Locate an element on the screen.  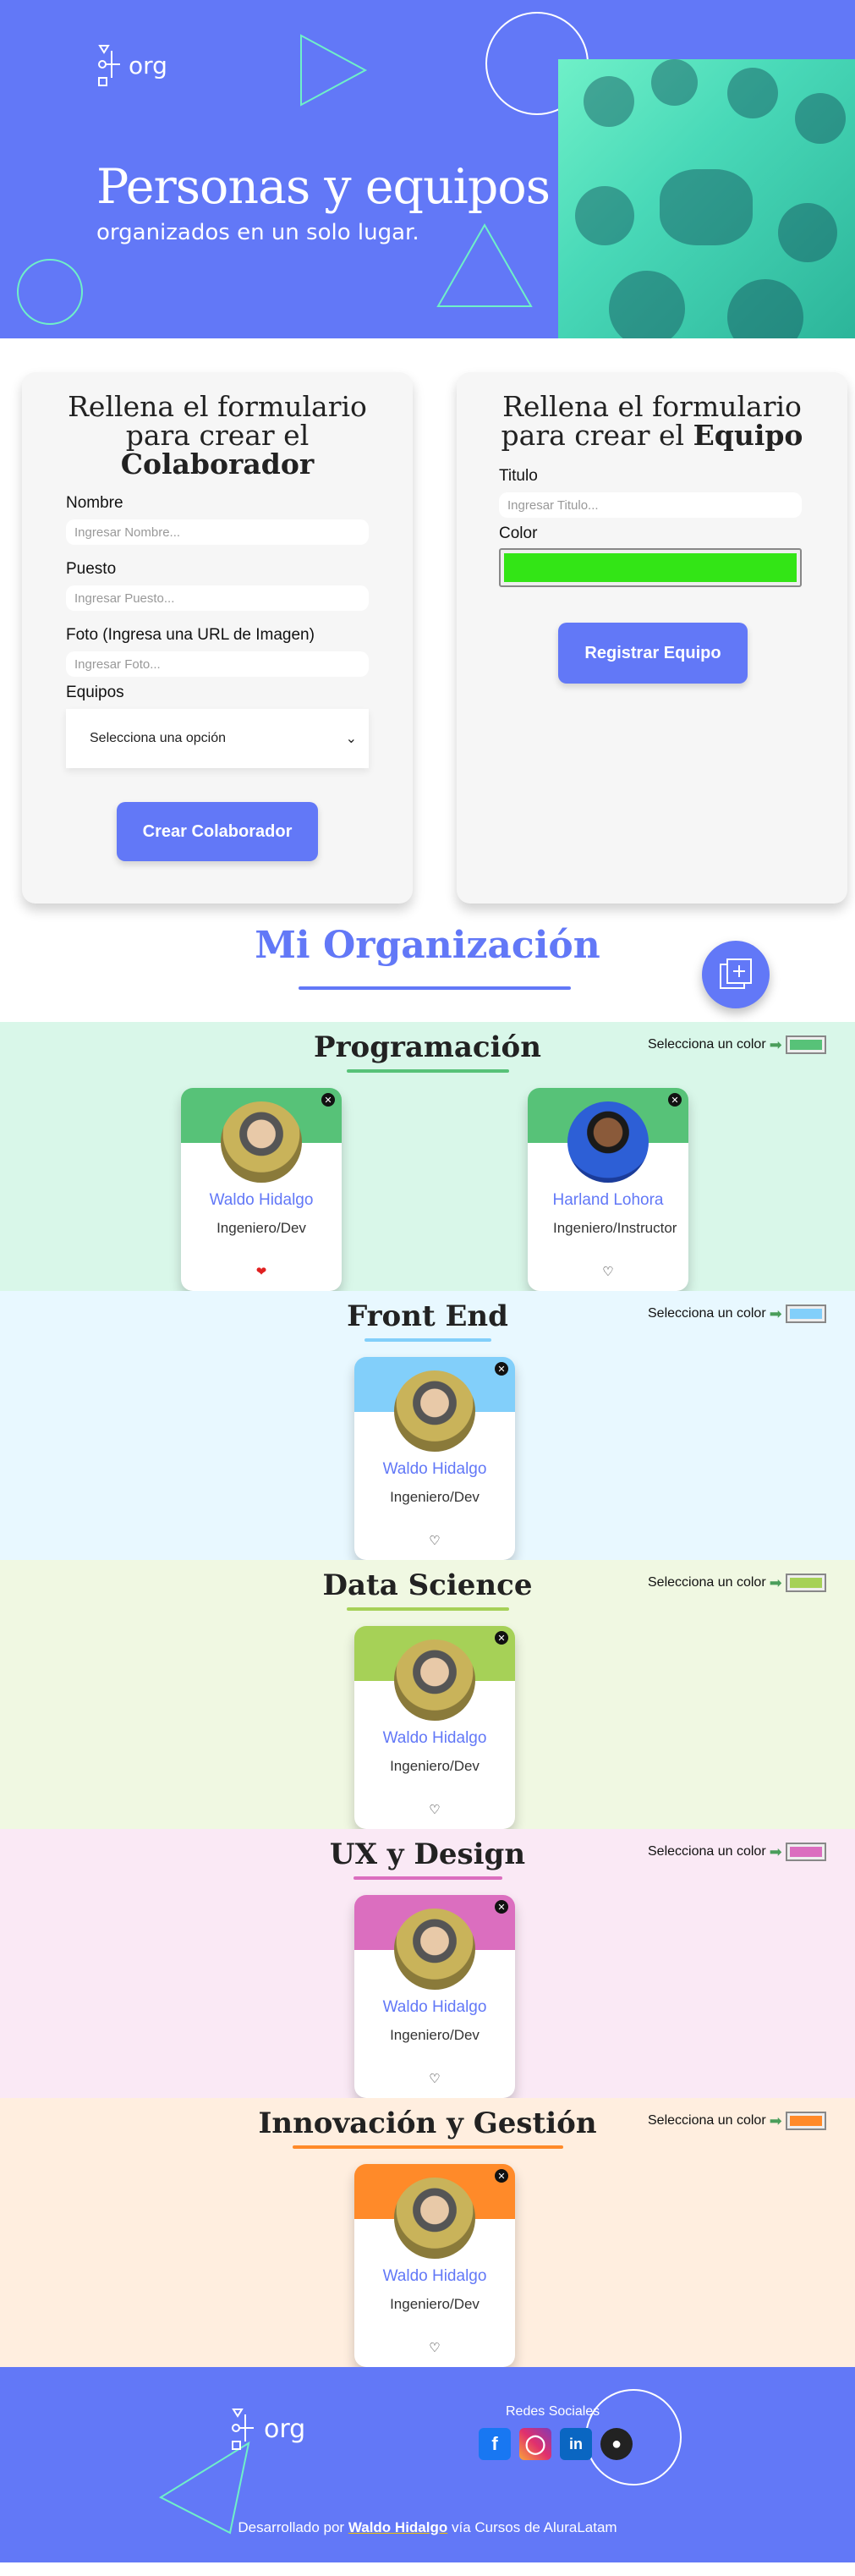
linkedin-icon: in is located at coordinates (576, 2444).